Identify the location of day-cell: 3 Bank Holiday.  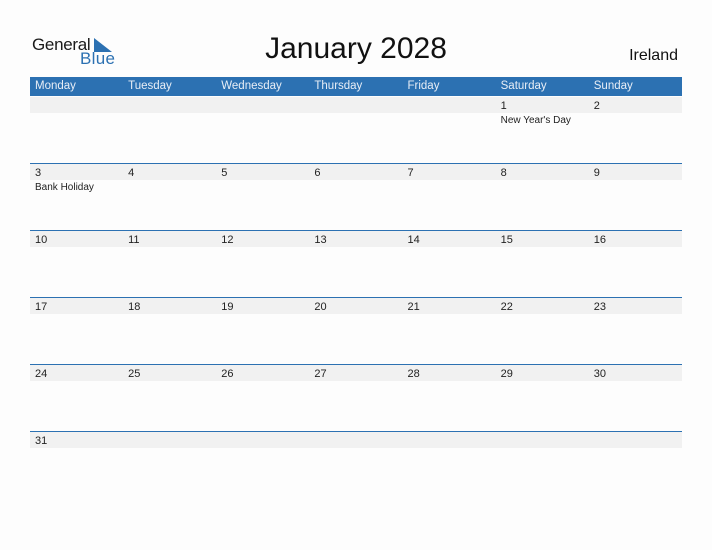
(76, 197).